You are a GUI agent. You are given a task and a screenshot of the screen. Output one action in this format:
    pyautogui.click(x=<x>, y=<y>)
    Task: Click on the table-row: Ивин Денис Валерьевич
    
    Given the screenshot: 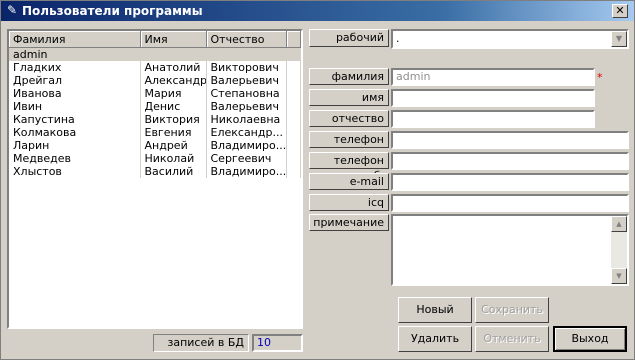 What is the action you would take?
    pyautogui.click(x=155, y=106)
    